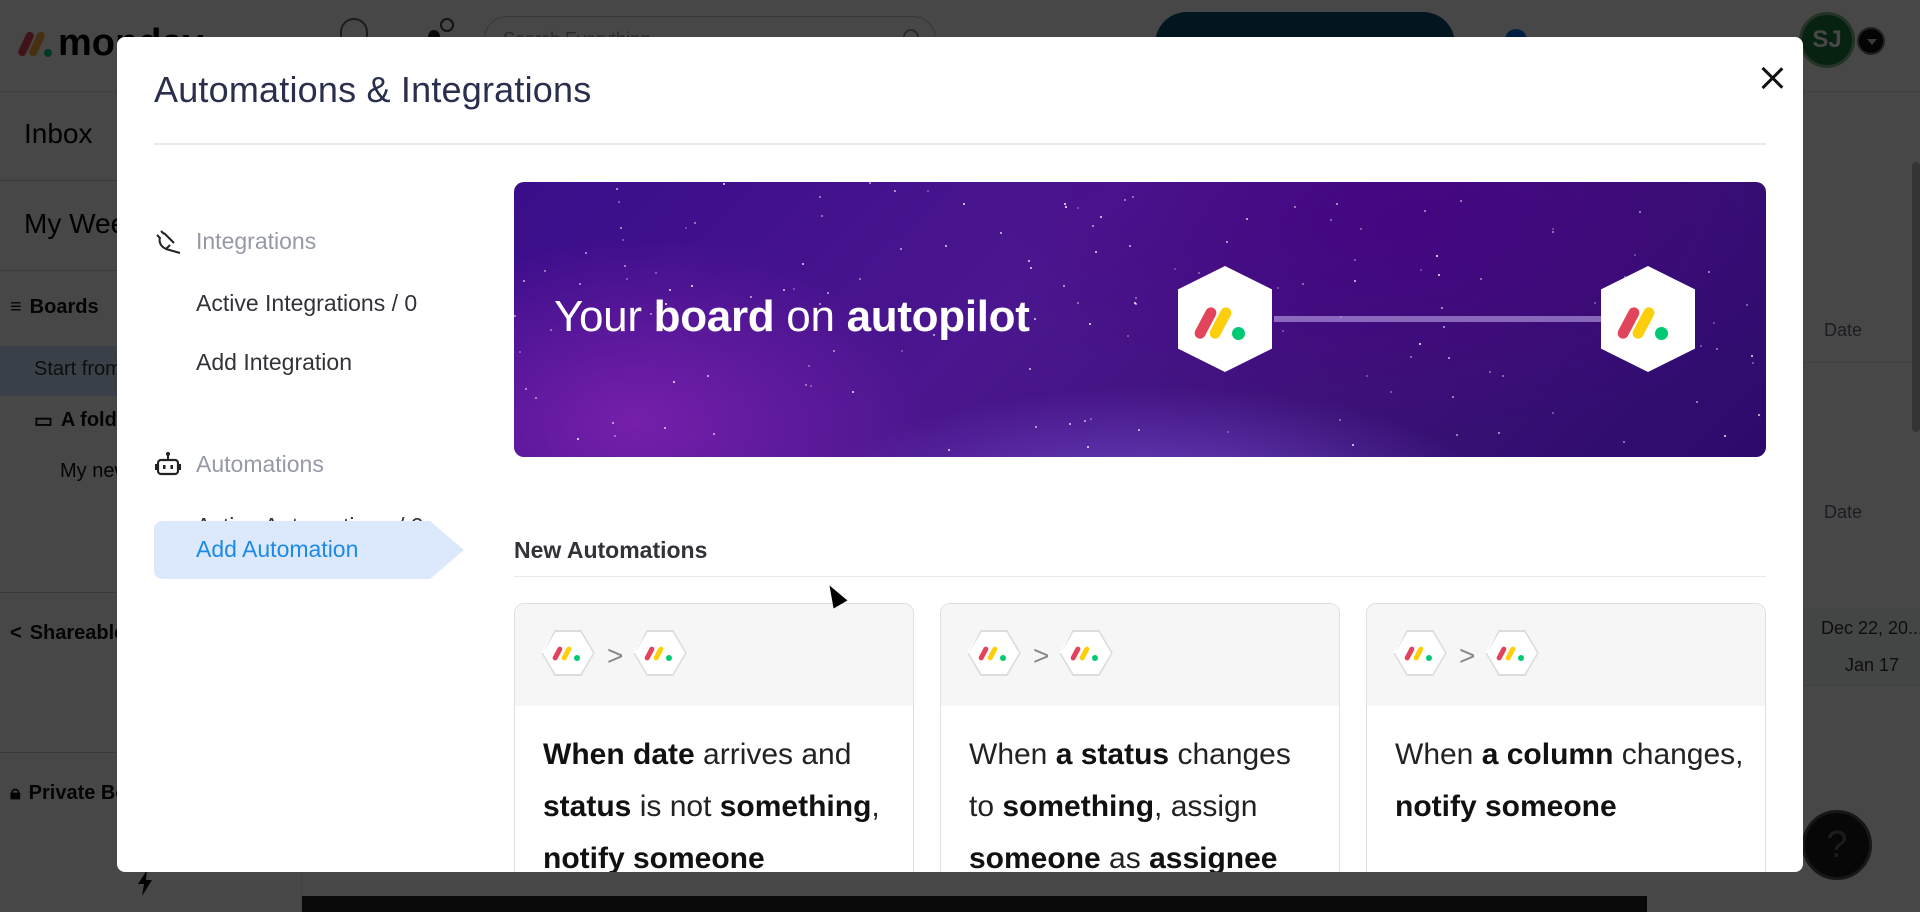  Describe the element at coordinates (664, 754) in the screenshot. I see `recipe-token: date` at that location.